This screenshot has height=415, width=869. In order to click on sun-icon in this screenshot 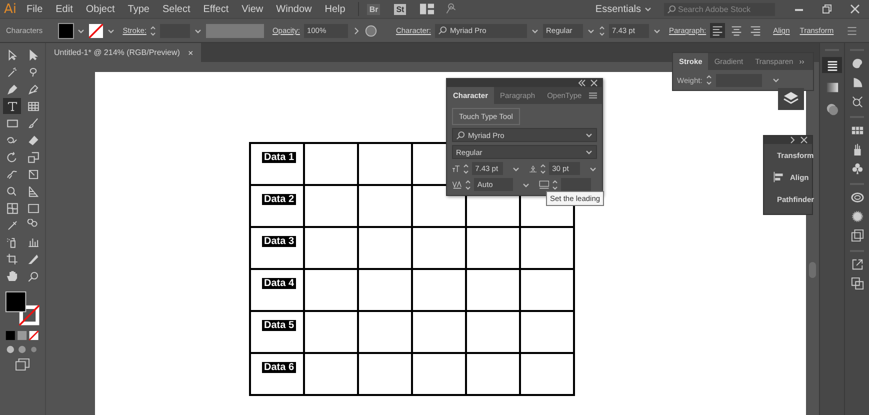, I will do `click(857, 216)`.